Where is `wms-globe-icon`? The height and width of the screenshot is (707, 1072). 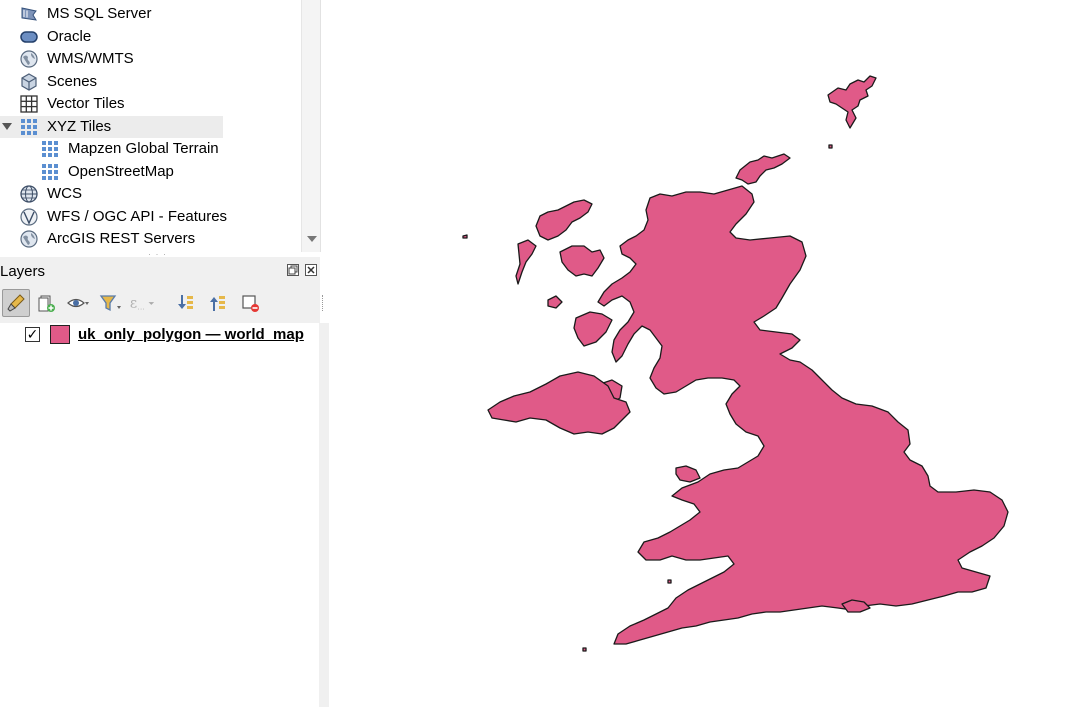 wms-globe-icon is located at coordinates (29, 59).